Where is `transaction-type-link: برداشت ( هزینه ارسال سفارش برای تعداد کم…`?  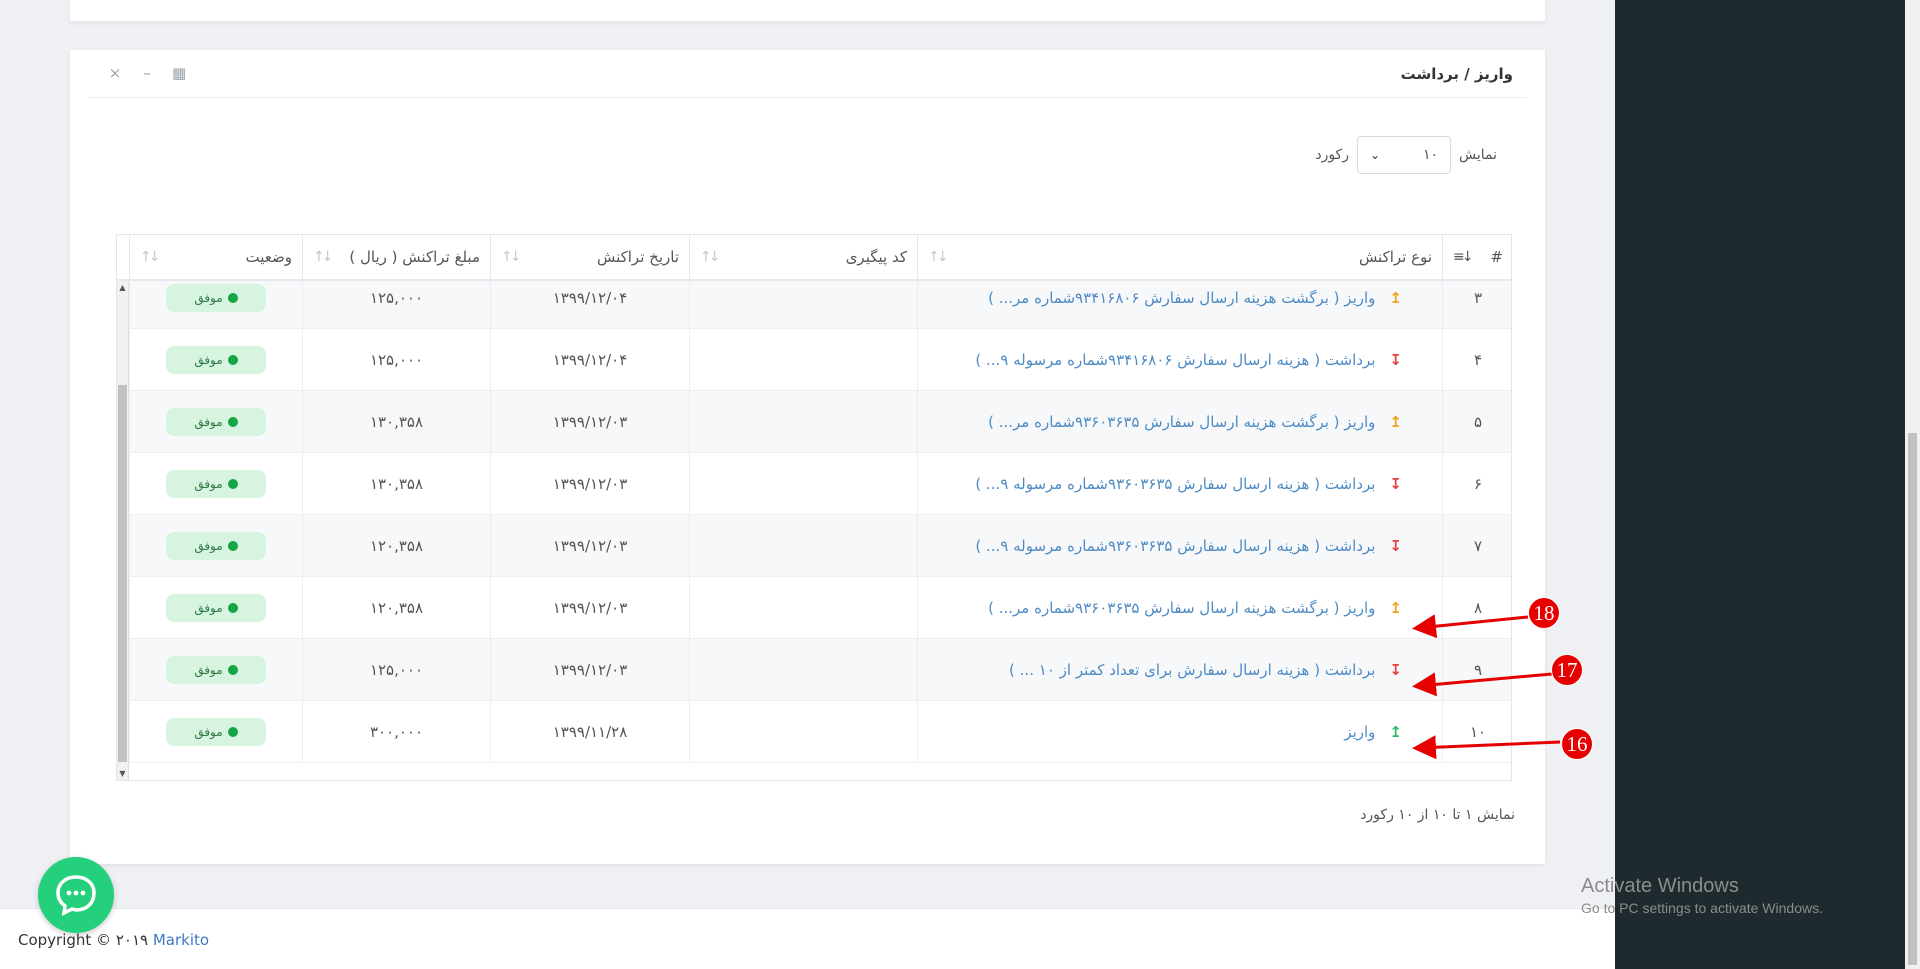 transaction-type-link: برداشت ( هزینه ارسال سفارش برای تعداد کم… is located at coordinates (1192, 670).